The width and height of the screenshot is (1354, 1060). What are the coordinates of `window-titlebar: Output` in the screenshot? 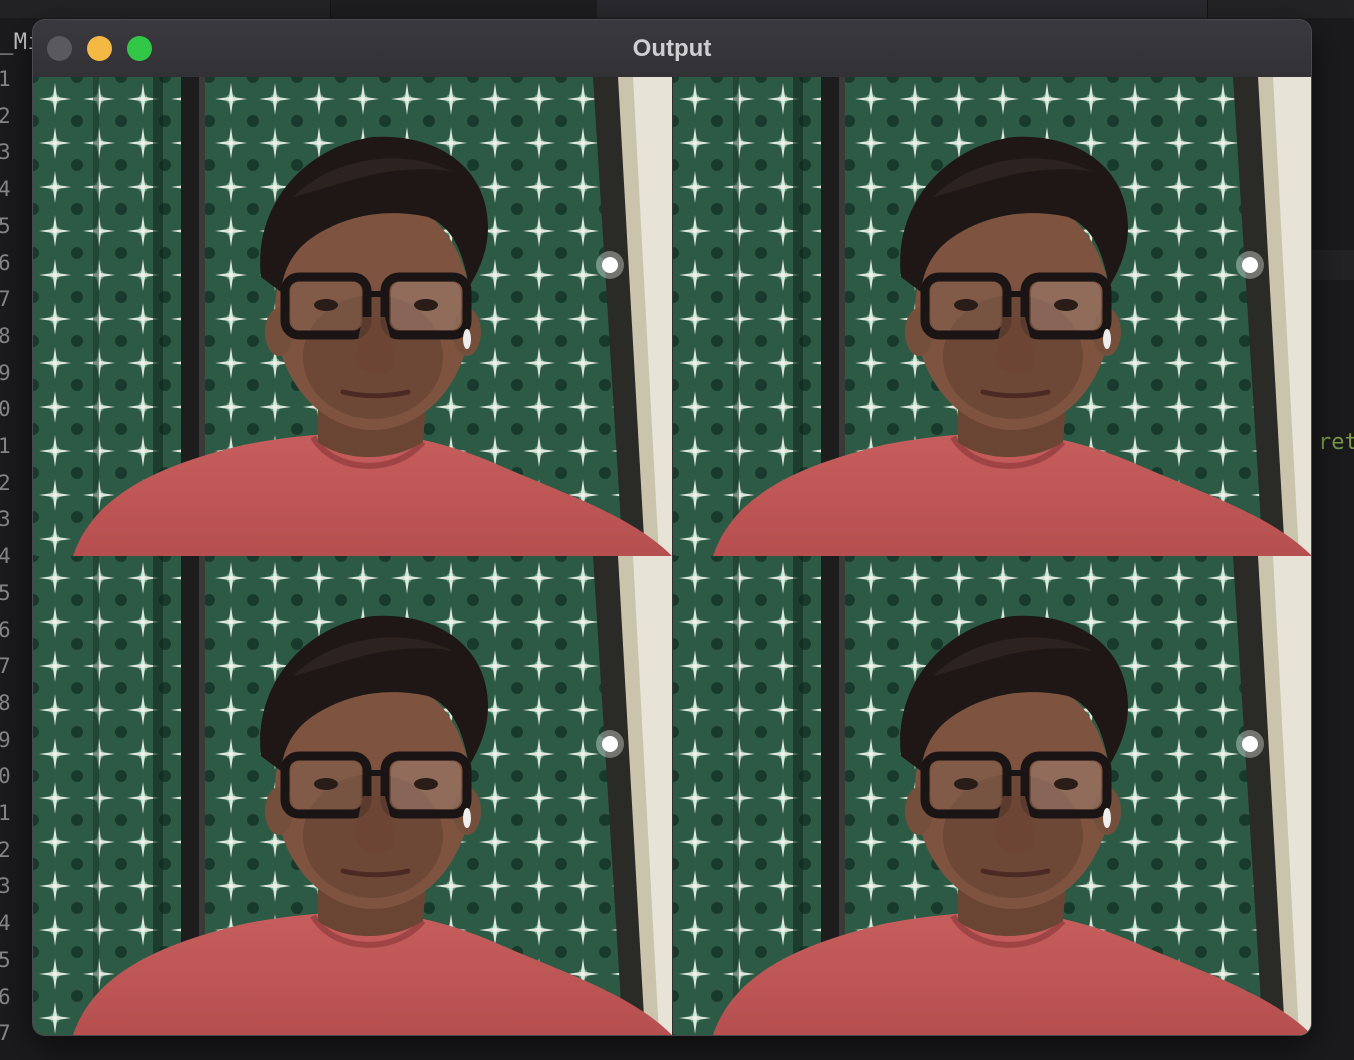 It's located at (672, 49).